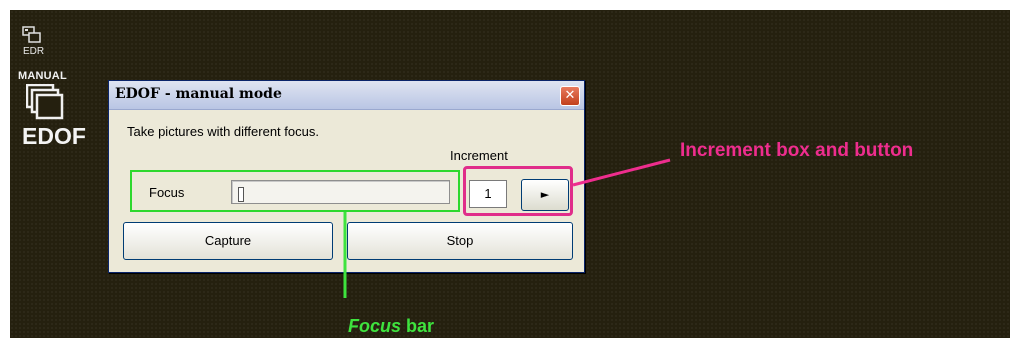 This screenshot has height=345, width=1019. What do you see at coordinates (460, 241) in the screenshot?
I see `stop-button: Stop` at bounding box center [460, 241].